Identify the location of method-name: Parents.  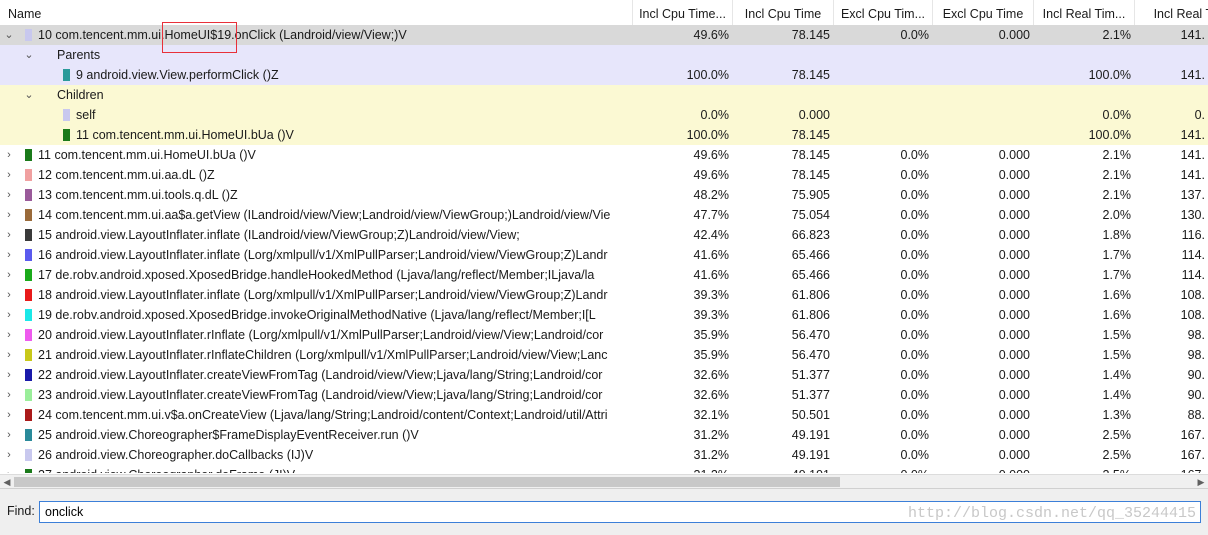
(79, 55).